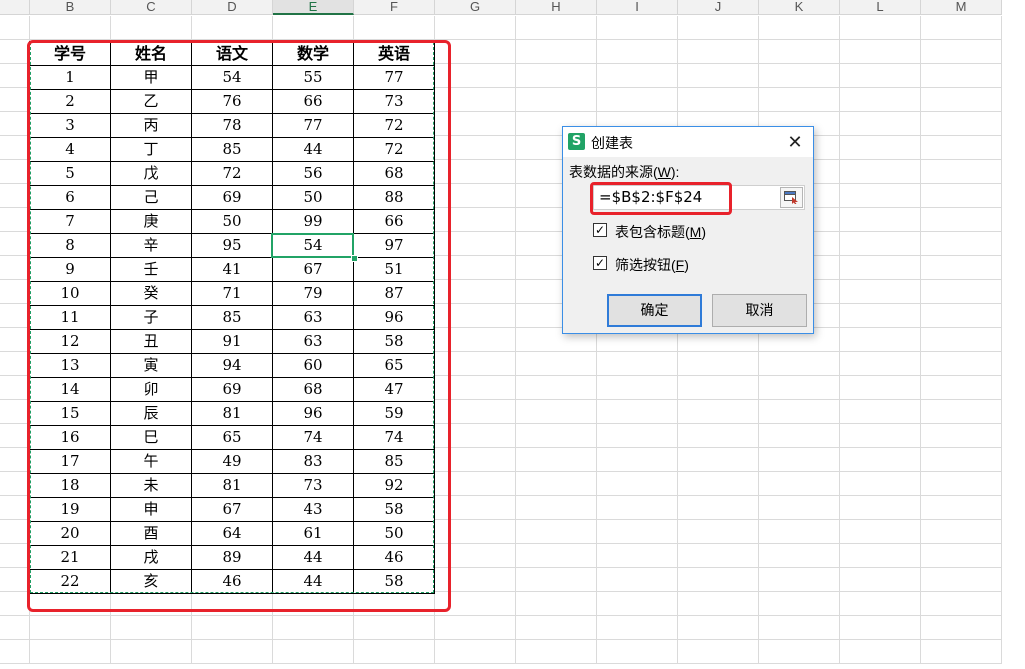  Describe the element at coordinates (759, 310) in the screenshot. I see `cancel-button: 取消` at that location.